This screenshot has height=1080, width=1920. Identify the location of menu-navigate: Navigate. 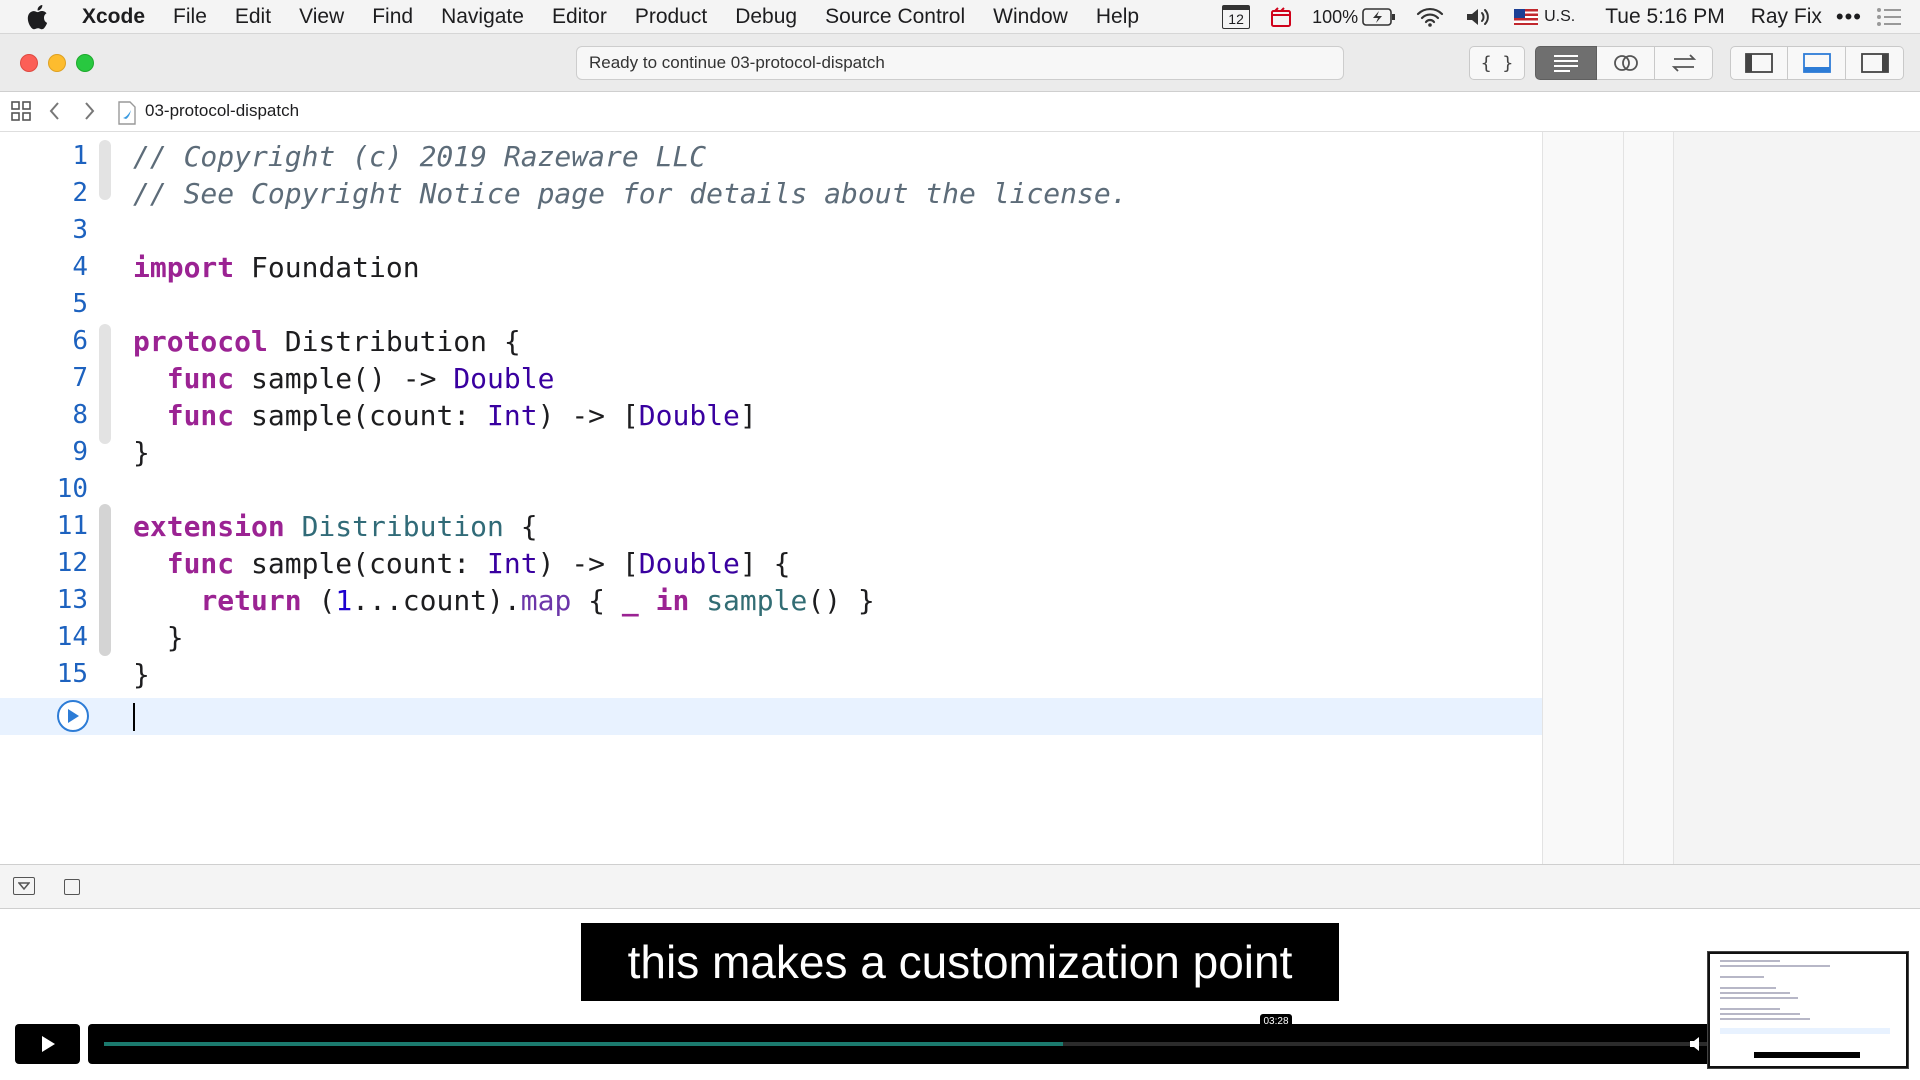
(482, 17).